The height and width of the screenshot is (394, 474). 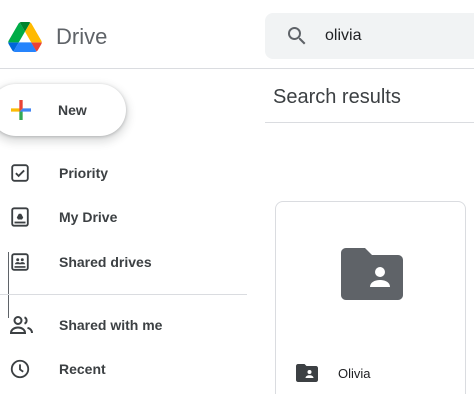 I want to click on sidebar-item-shared-drives: Shared drives, so click(x=125, y=262).